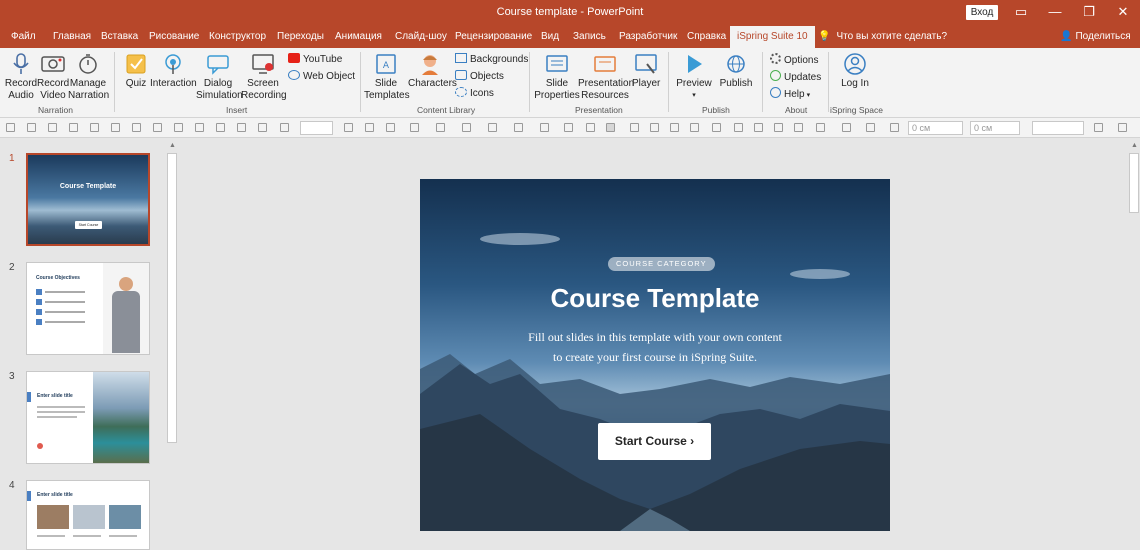 The image size is (1140, 550). I want to click on dialog-simulation-button: Dialog Simulation, so click(219, 77).